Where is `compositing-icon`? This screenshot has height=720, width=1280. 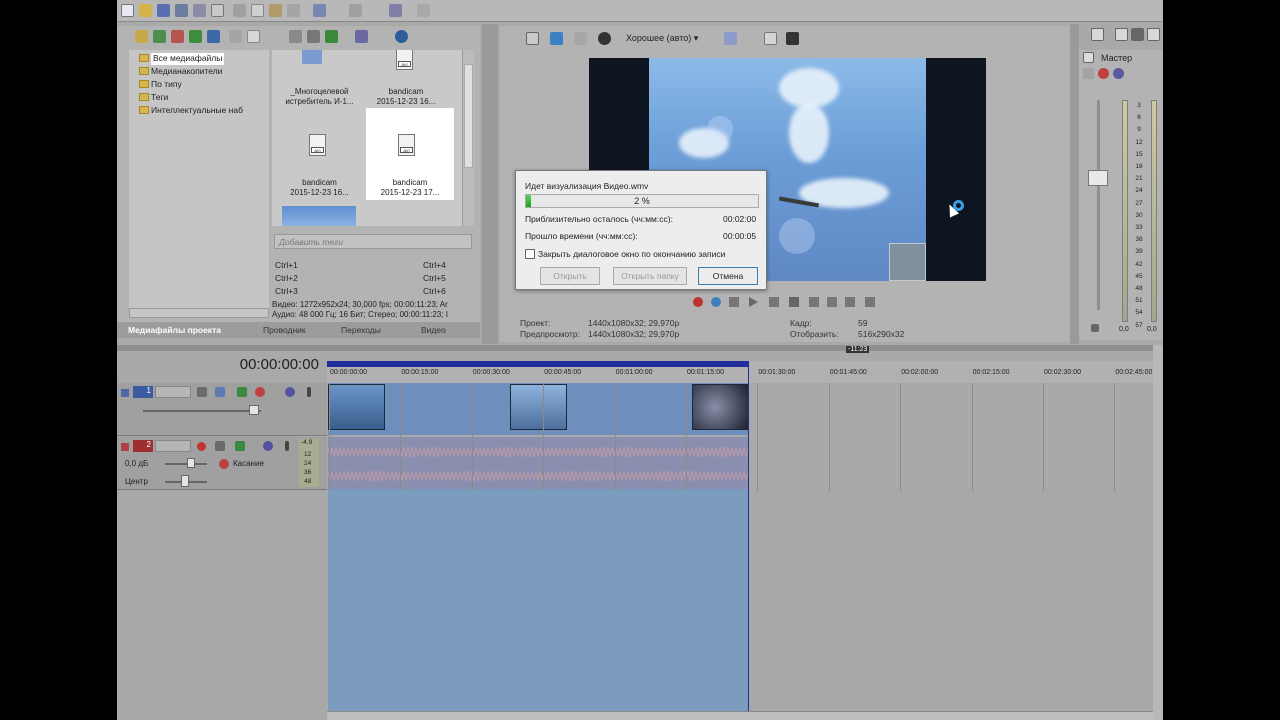
compositing-icon is located at coordinates (202, 392).